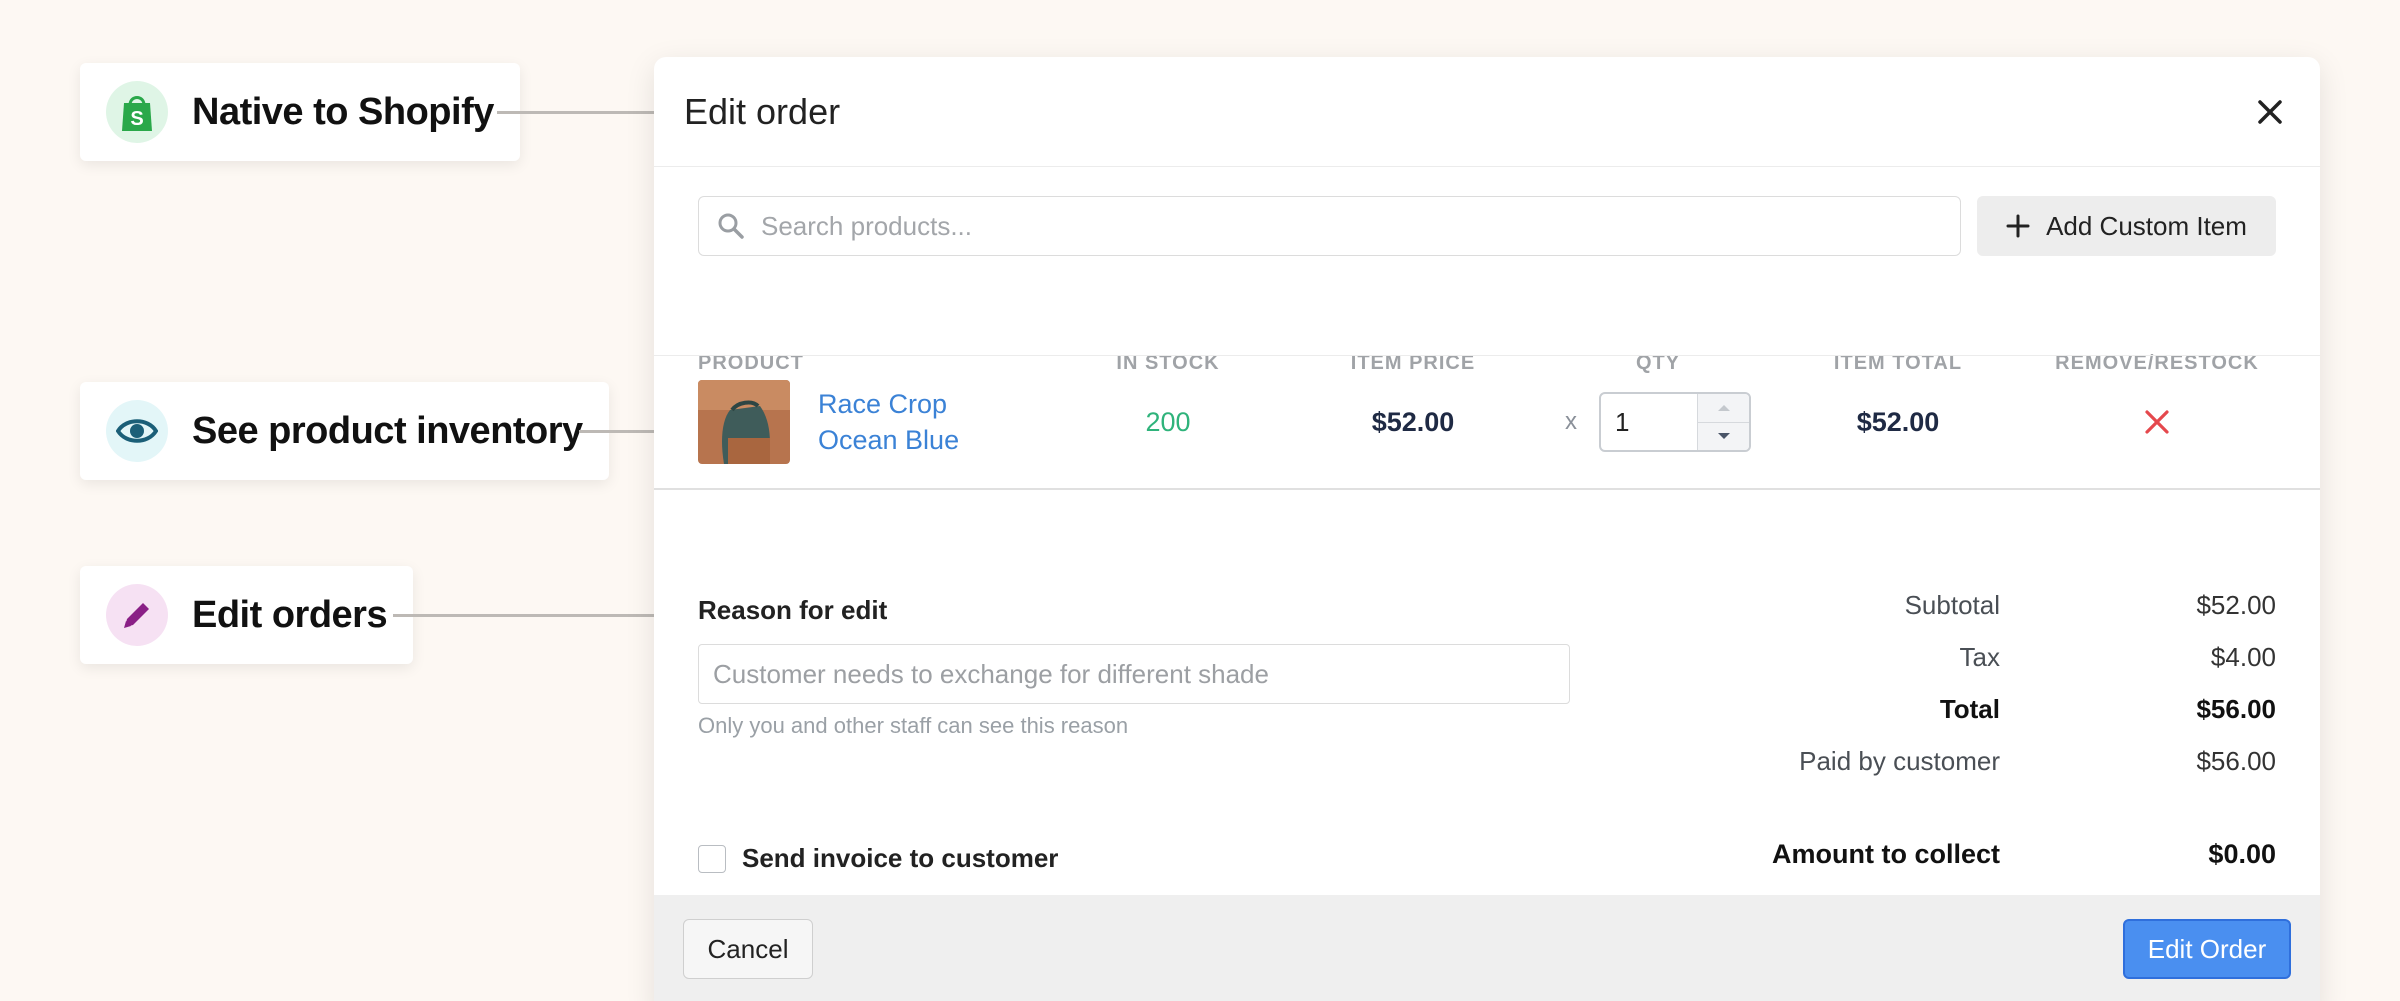 The width and height of the screenshot is (2400, 1001). I want to click on qty-cell: x 1, so click(1658, 422).